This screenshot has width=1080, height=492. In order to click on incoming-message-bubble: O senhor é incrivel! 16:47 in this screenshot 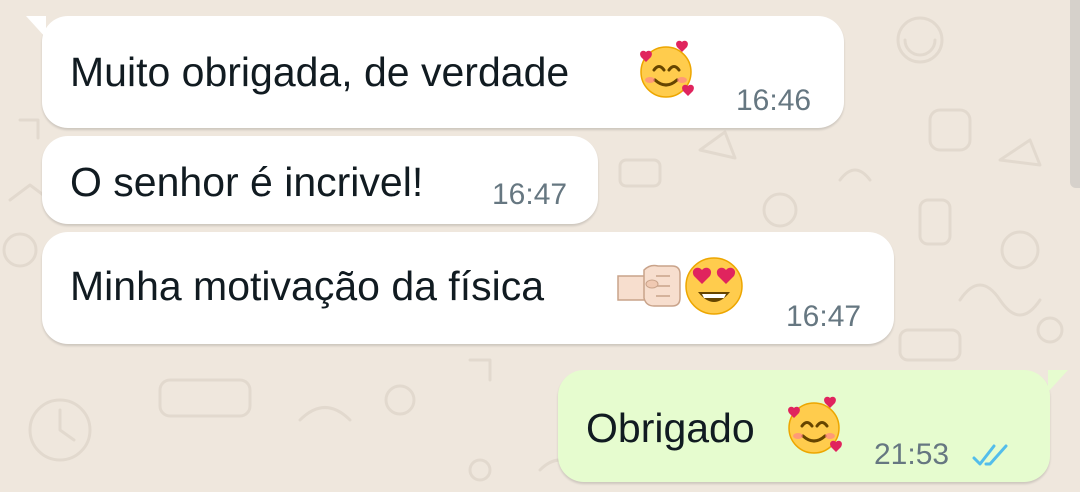, I will do `click(320, 180)`.